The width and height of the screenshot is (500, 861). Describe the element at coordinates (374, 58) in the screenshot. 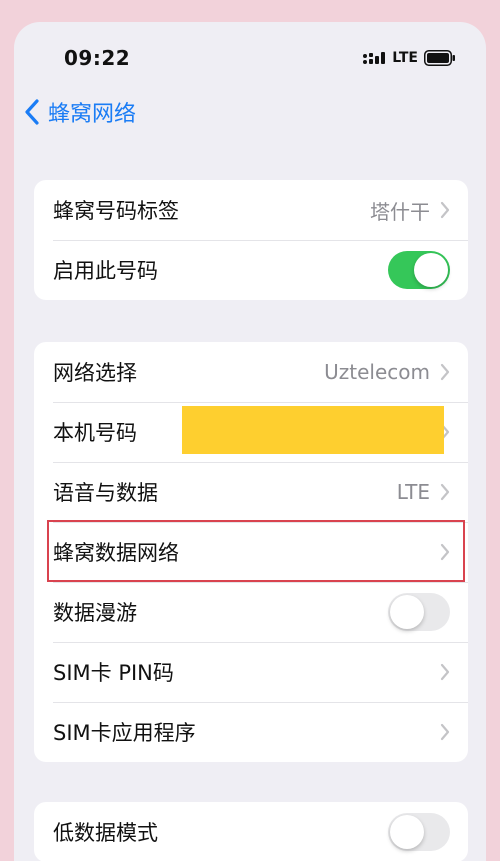

I see `signal-icon` at that location.